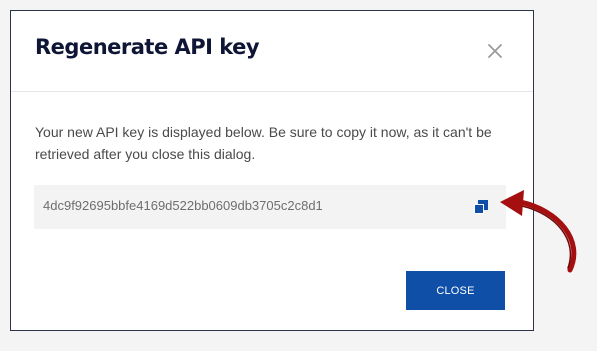  I want to click on copy-icon, so click(481, 207).